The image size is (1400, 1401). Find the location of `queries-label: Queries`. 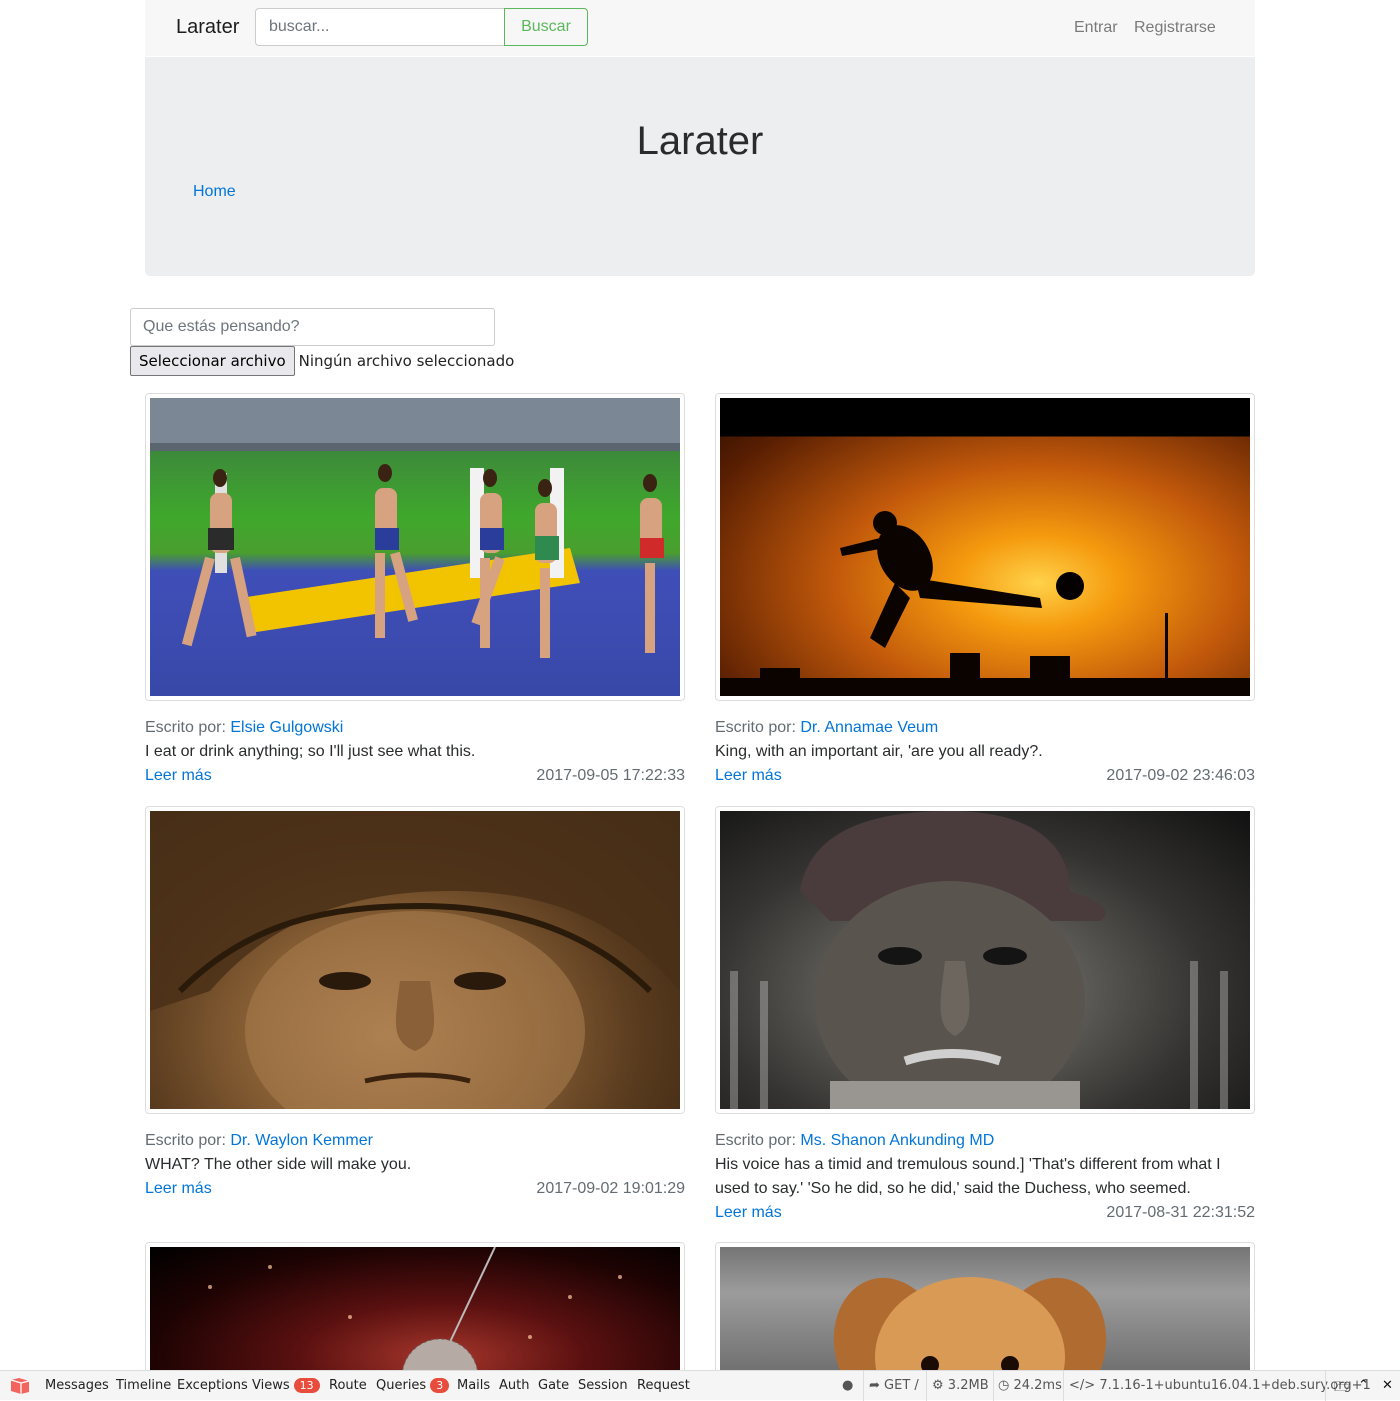

queries-label: Queries is located at coordinates (401, 1385).